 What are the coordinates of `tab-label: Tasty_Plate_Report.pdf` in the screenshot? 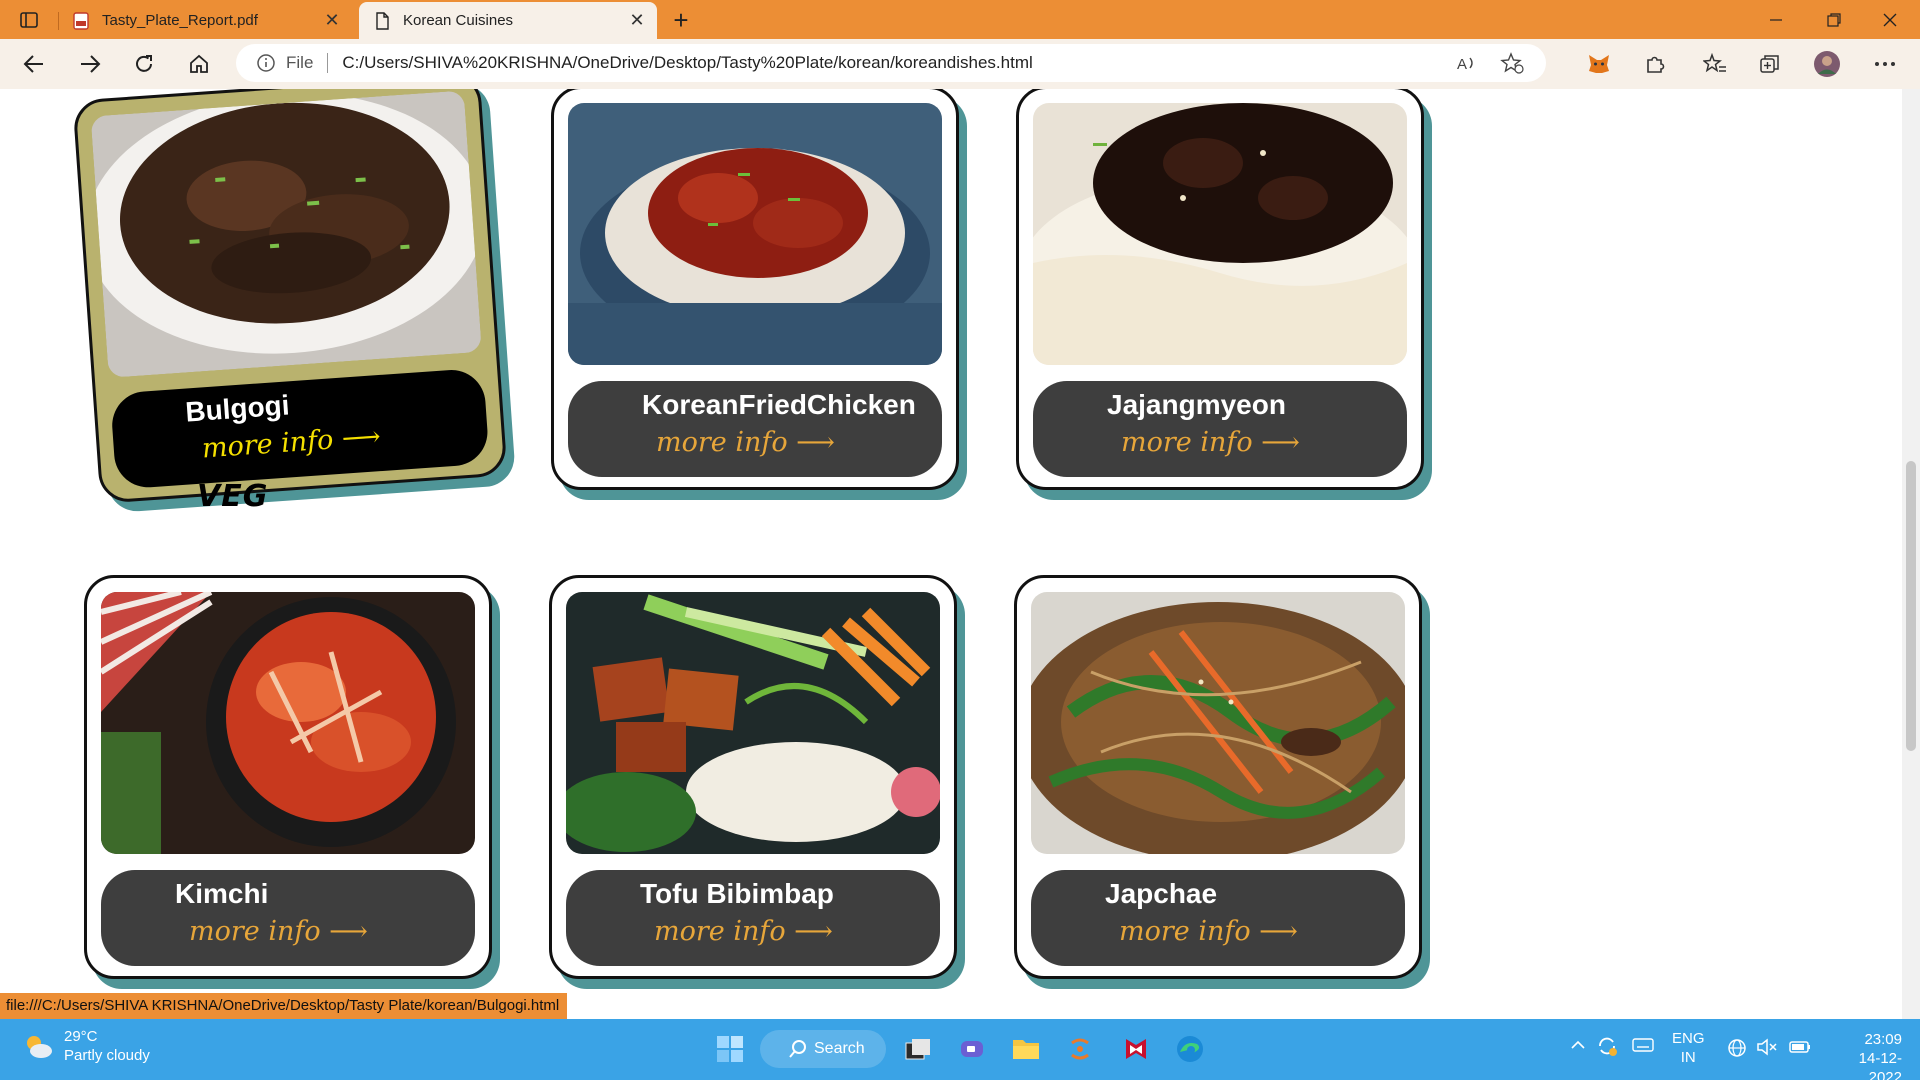 It's located at (180, 20).